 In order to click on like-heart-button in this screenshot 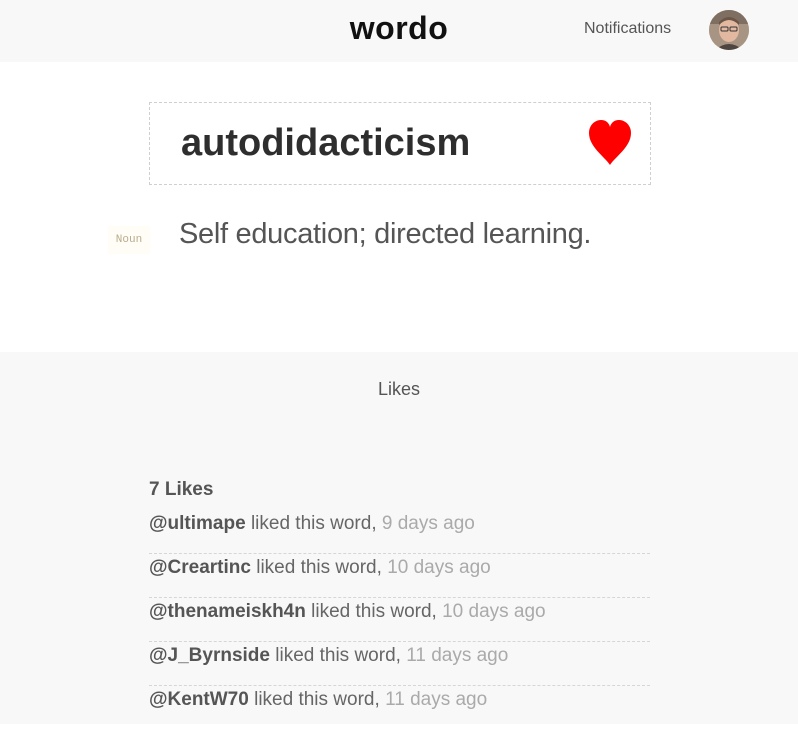, I will do `click(610, 143)`.